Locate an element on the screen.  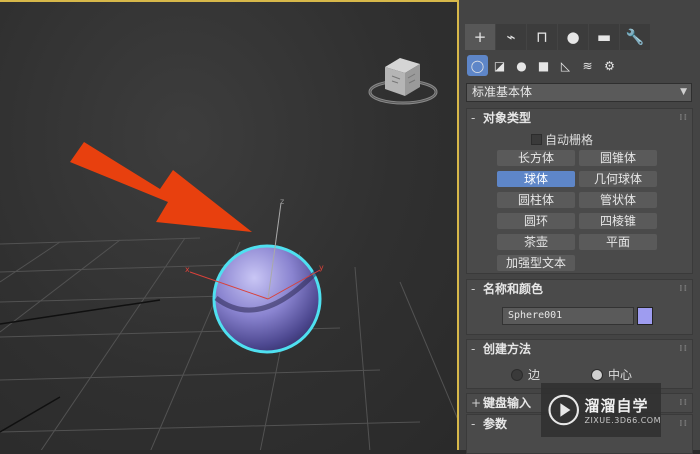
cone-button: 圆锥体 is located at coordinates (618, 158).